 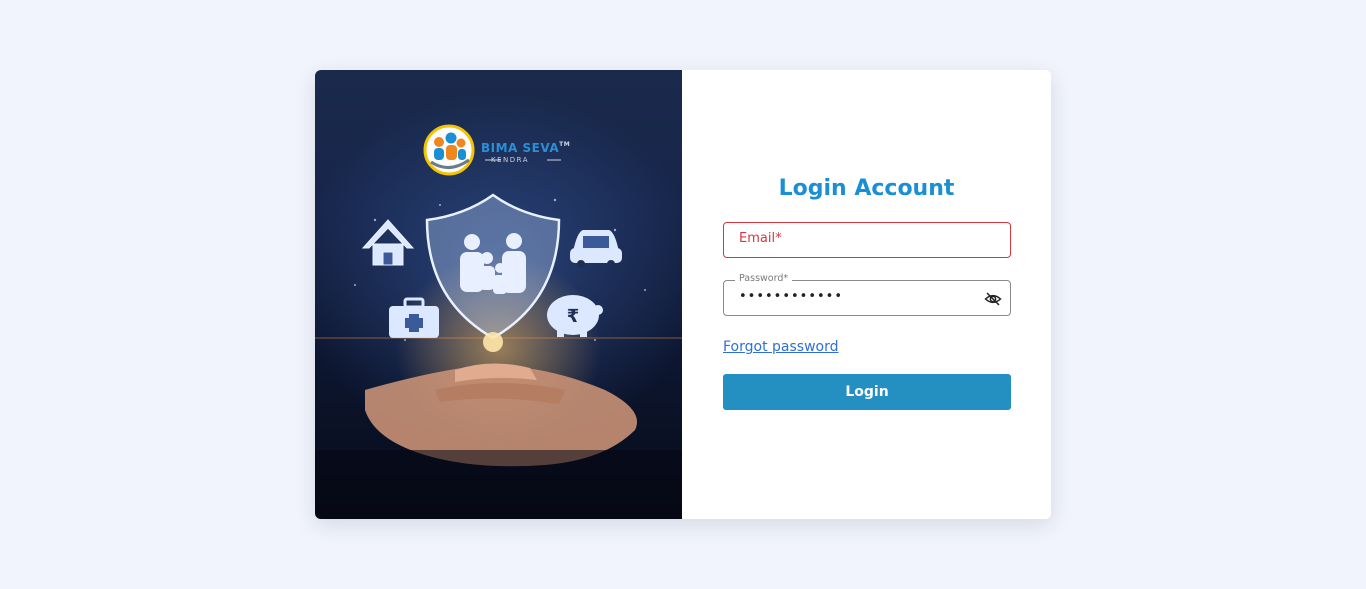 I want to click on house-icon, so click(x=388, y=242).